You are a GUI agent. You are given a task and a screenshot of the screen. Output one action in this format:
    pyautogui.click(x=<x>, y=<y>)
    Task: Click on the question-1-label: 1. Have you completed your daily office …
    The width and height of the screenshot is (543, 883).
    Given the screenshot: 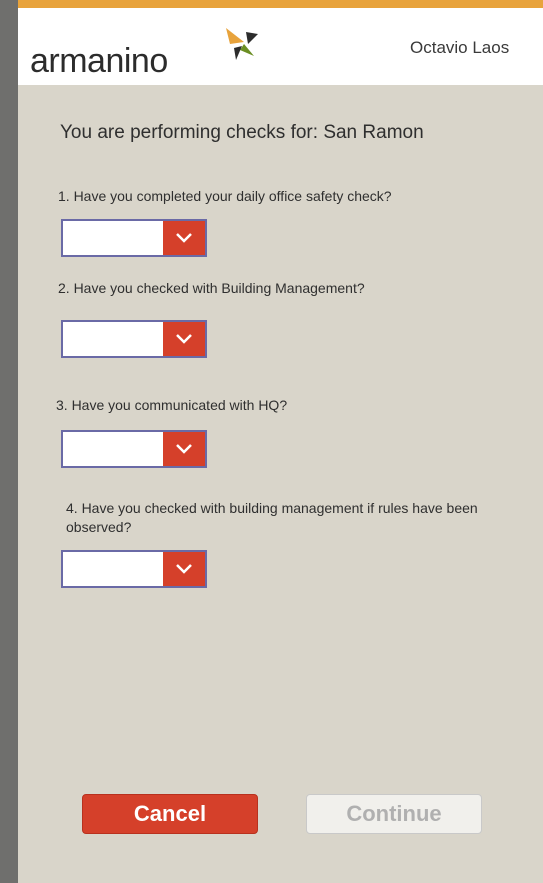 What is the action you would take?
    pyautogui.click(x=225, y=196)
    